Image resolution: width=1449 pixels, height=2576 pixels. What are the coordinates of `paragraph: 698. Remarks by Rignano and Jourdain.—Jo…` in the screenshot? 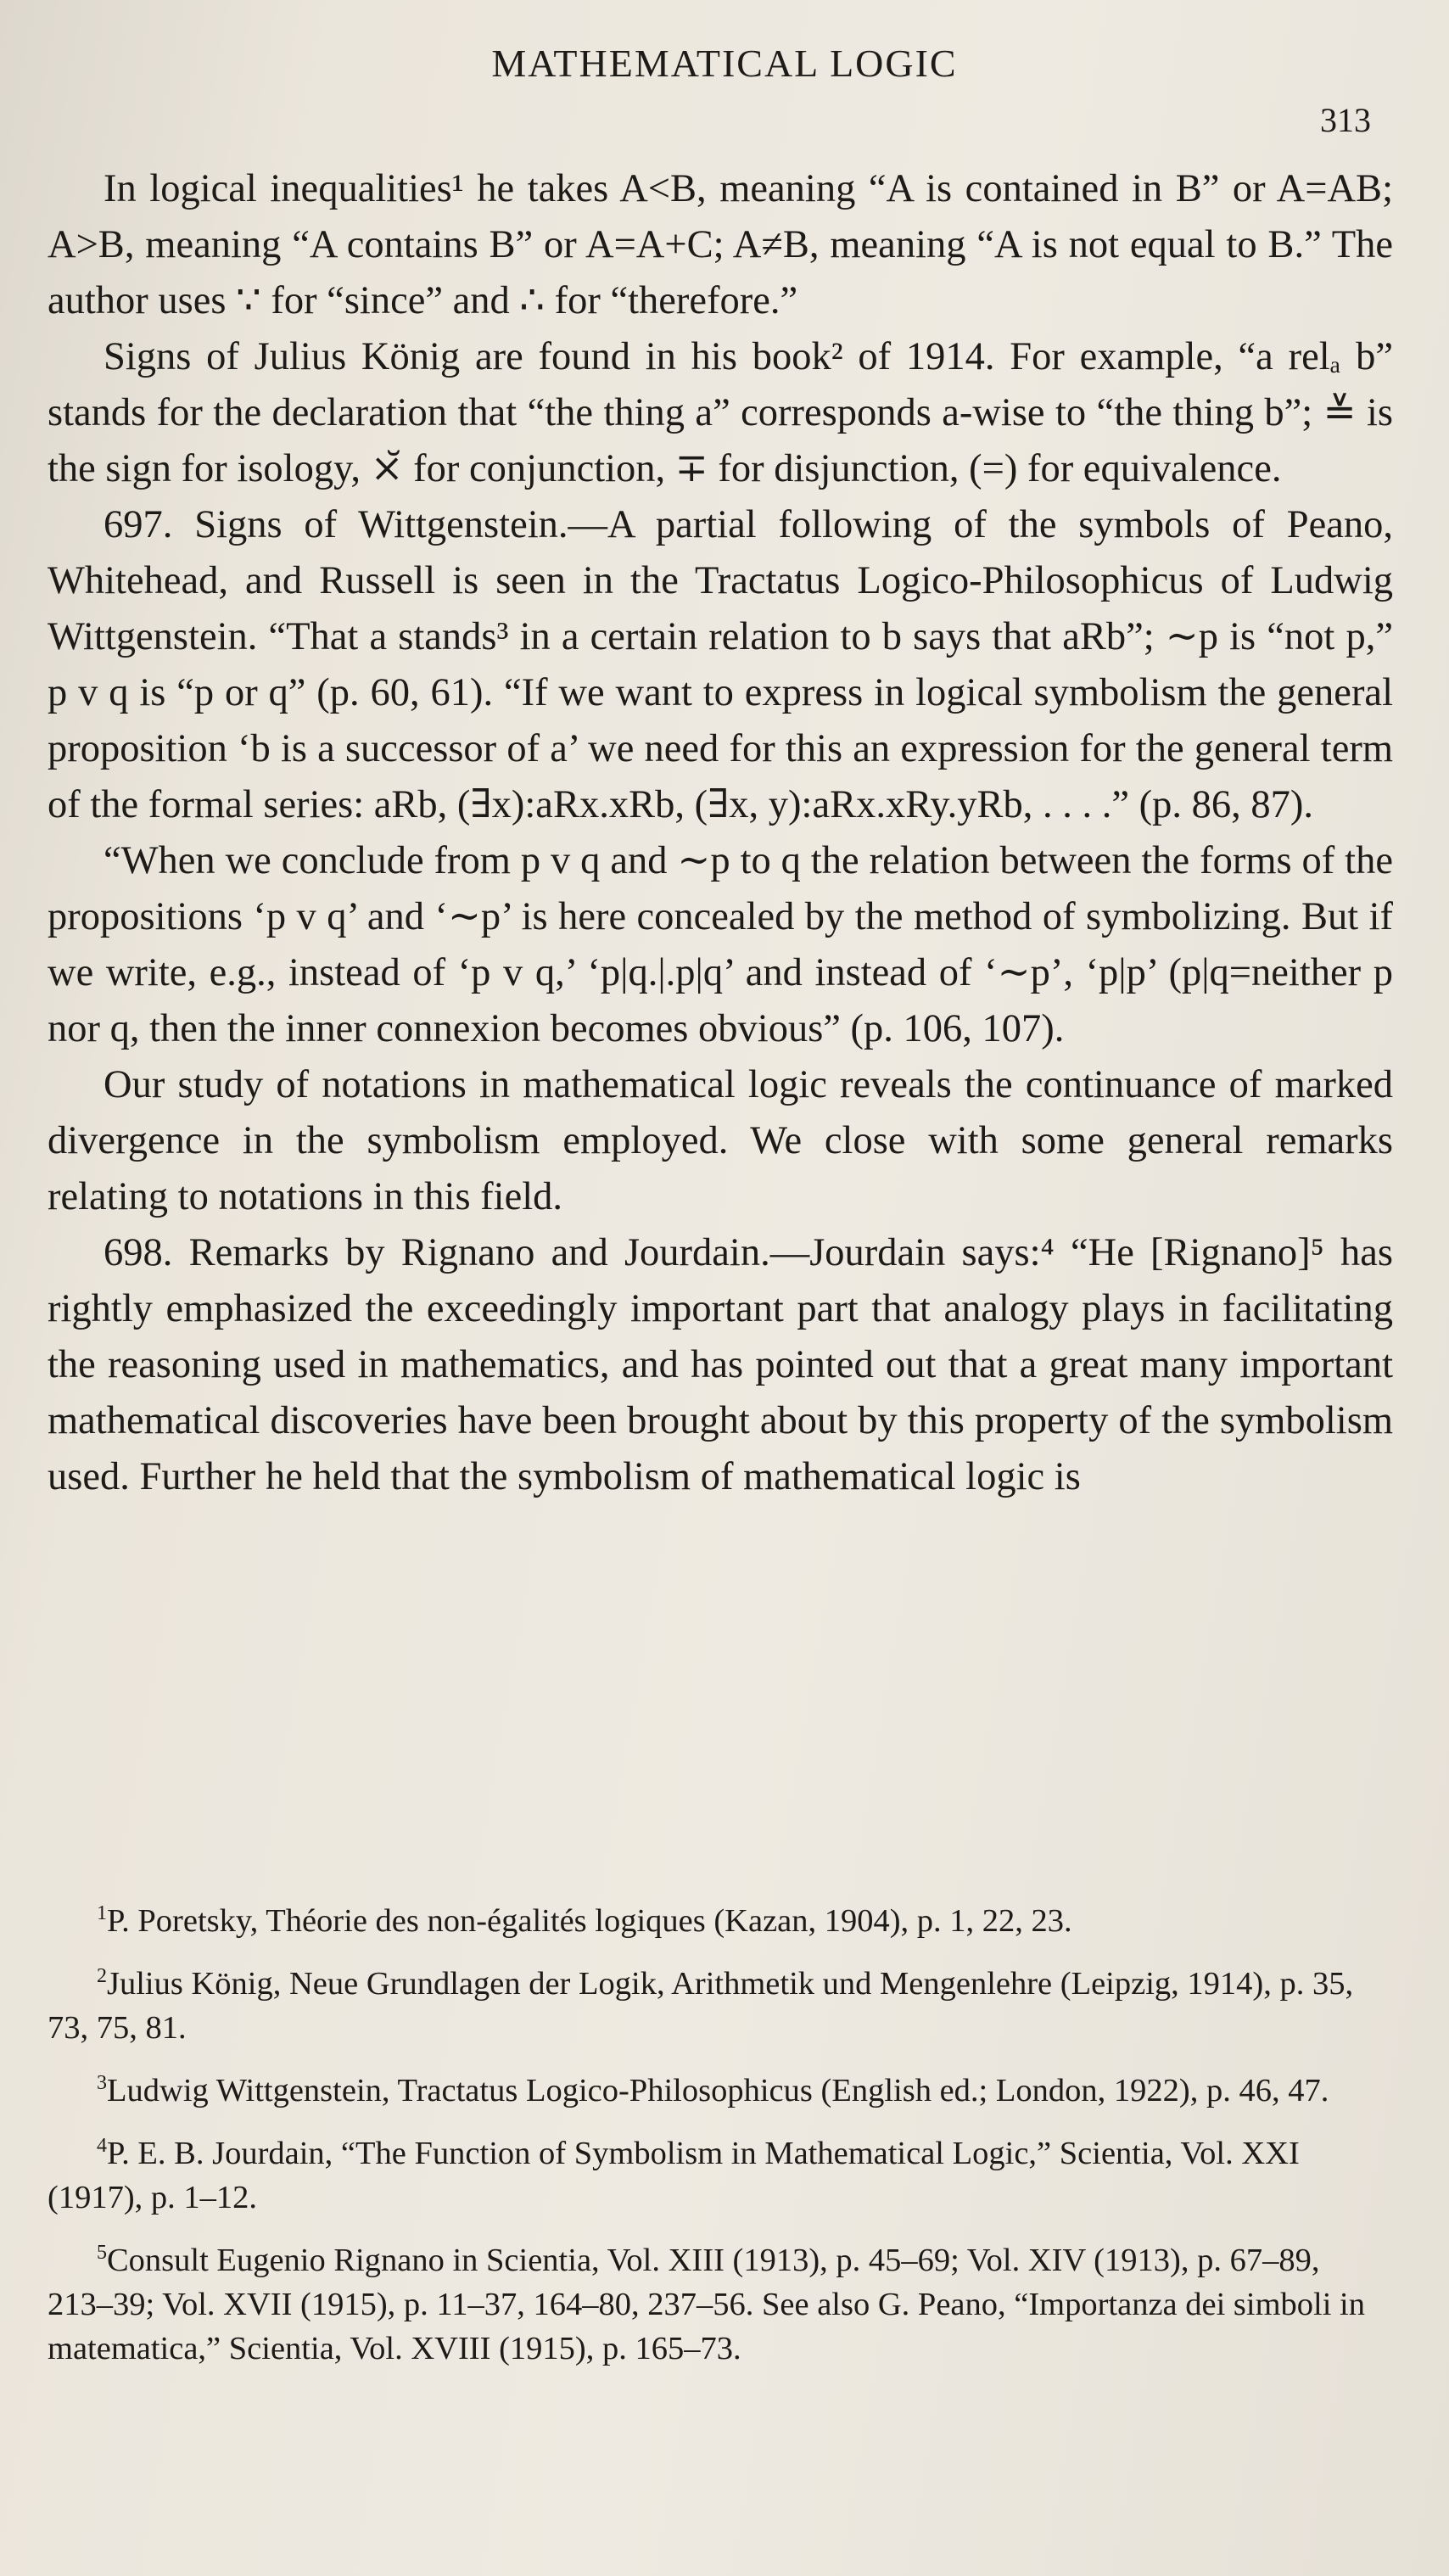 It's located at (720, 1364).